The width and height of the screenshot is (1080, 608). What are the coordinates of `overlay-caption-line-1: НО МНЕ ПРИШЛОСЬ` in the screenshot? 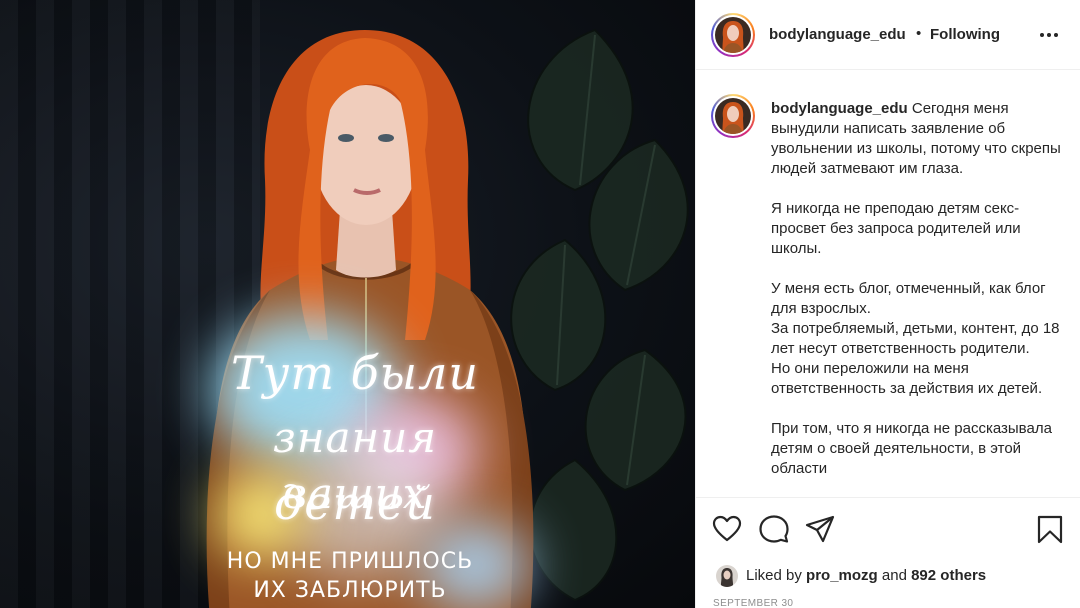 It's located at (350, 561).